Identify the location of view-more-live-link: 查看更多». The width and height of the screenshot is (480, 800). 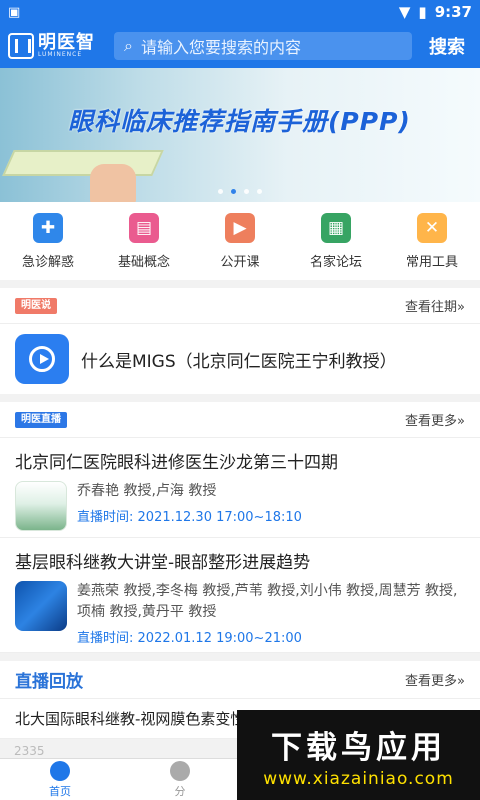
(435, 419).